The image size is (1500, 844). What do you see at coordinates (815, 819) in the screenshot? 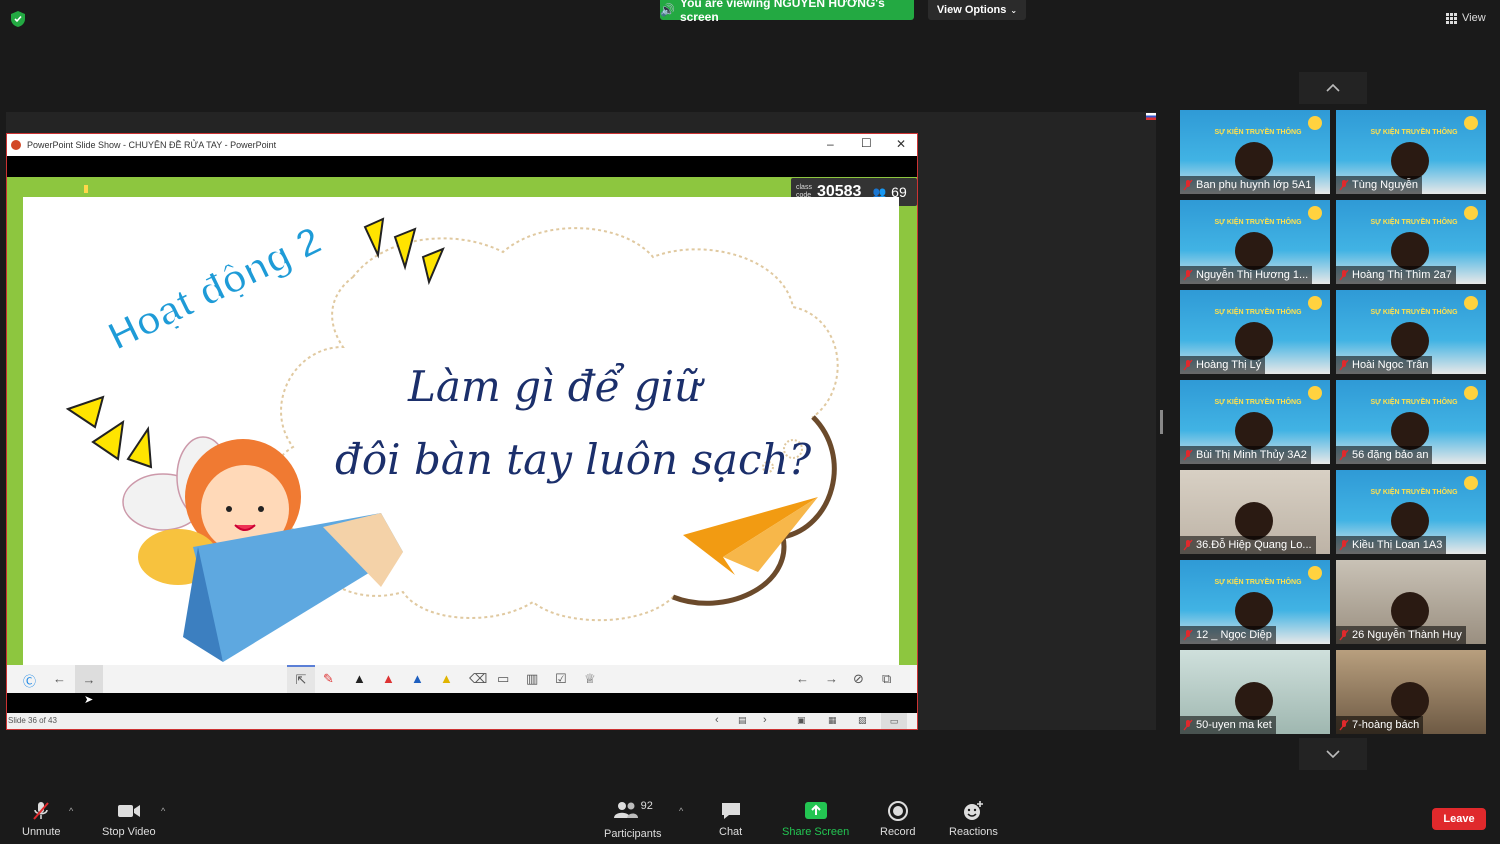
I see `share-screen-button: Share Screen` at bounding box center [815, 819].